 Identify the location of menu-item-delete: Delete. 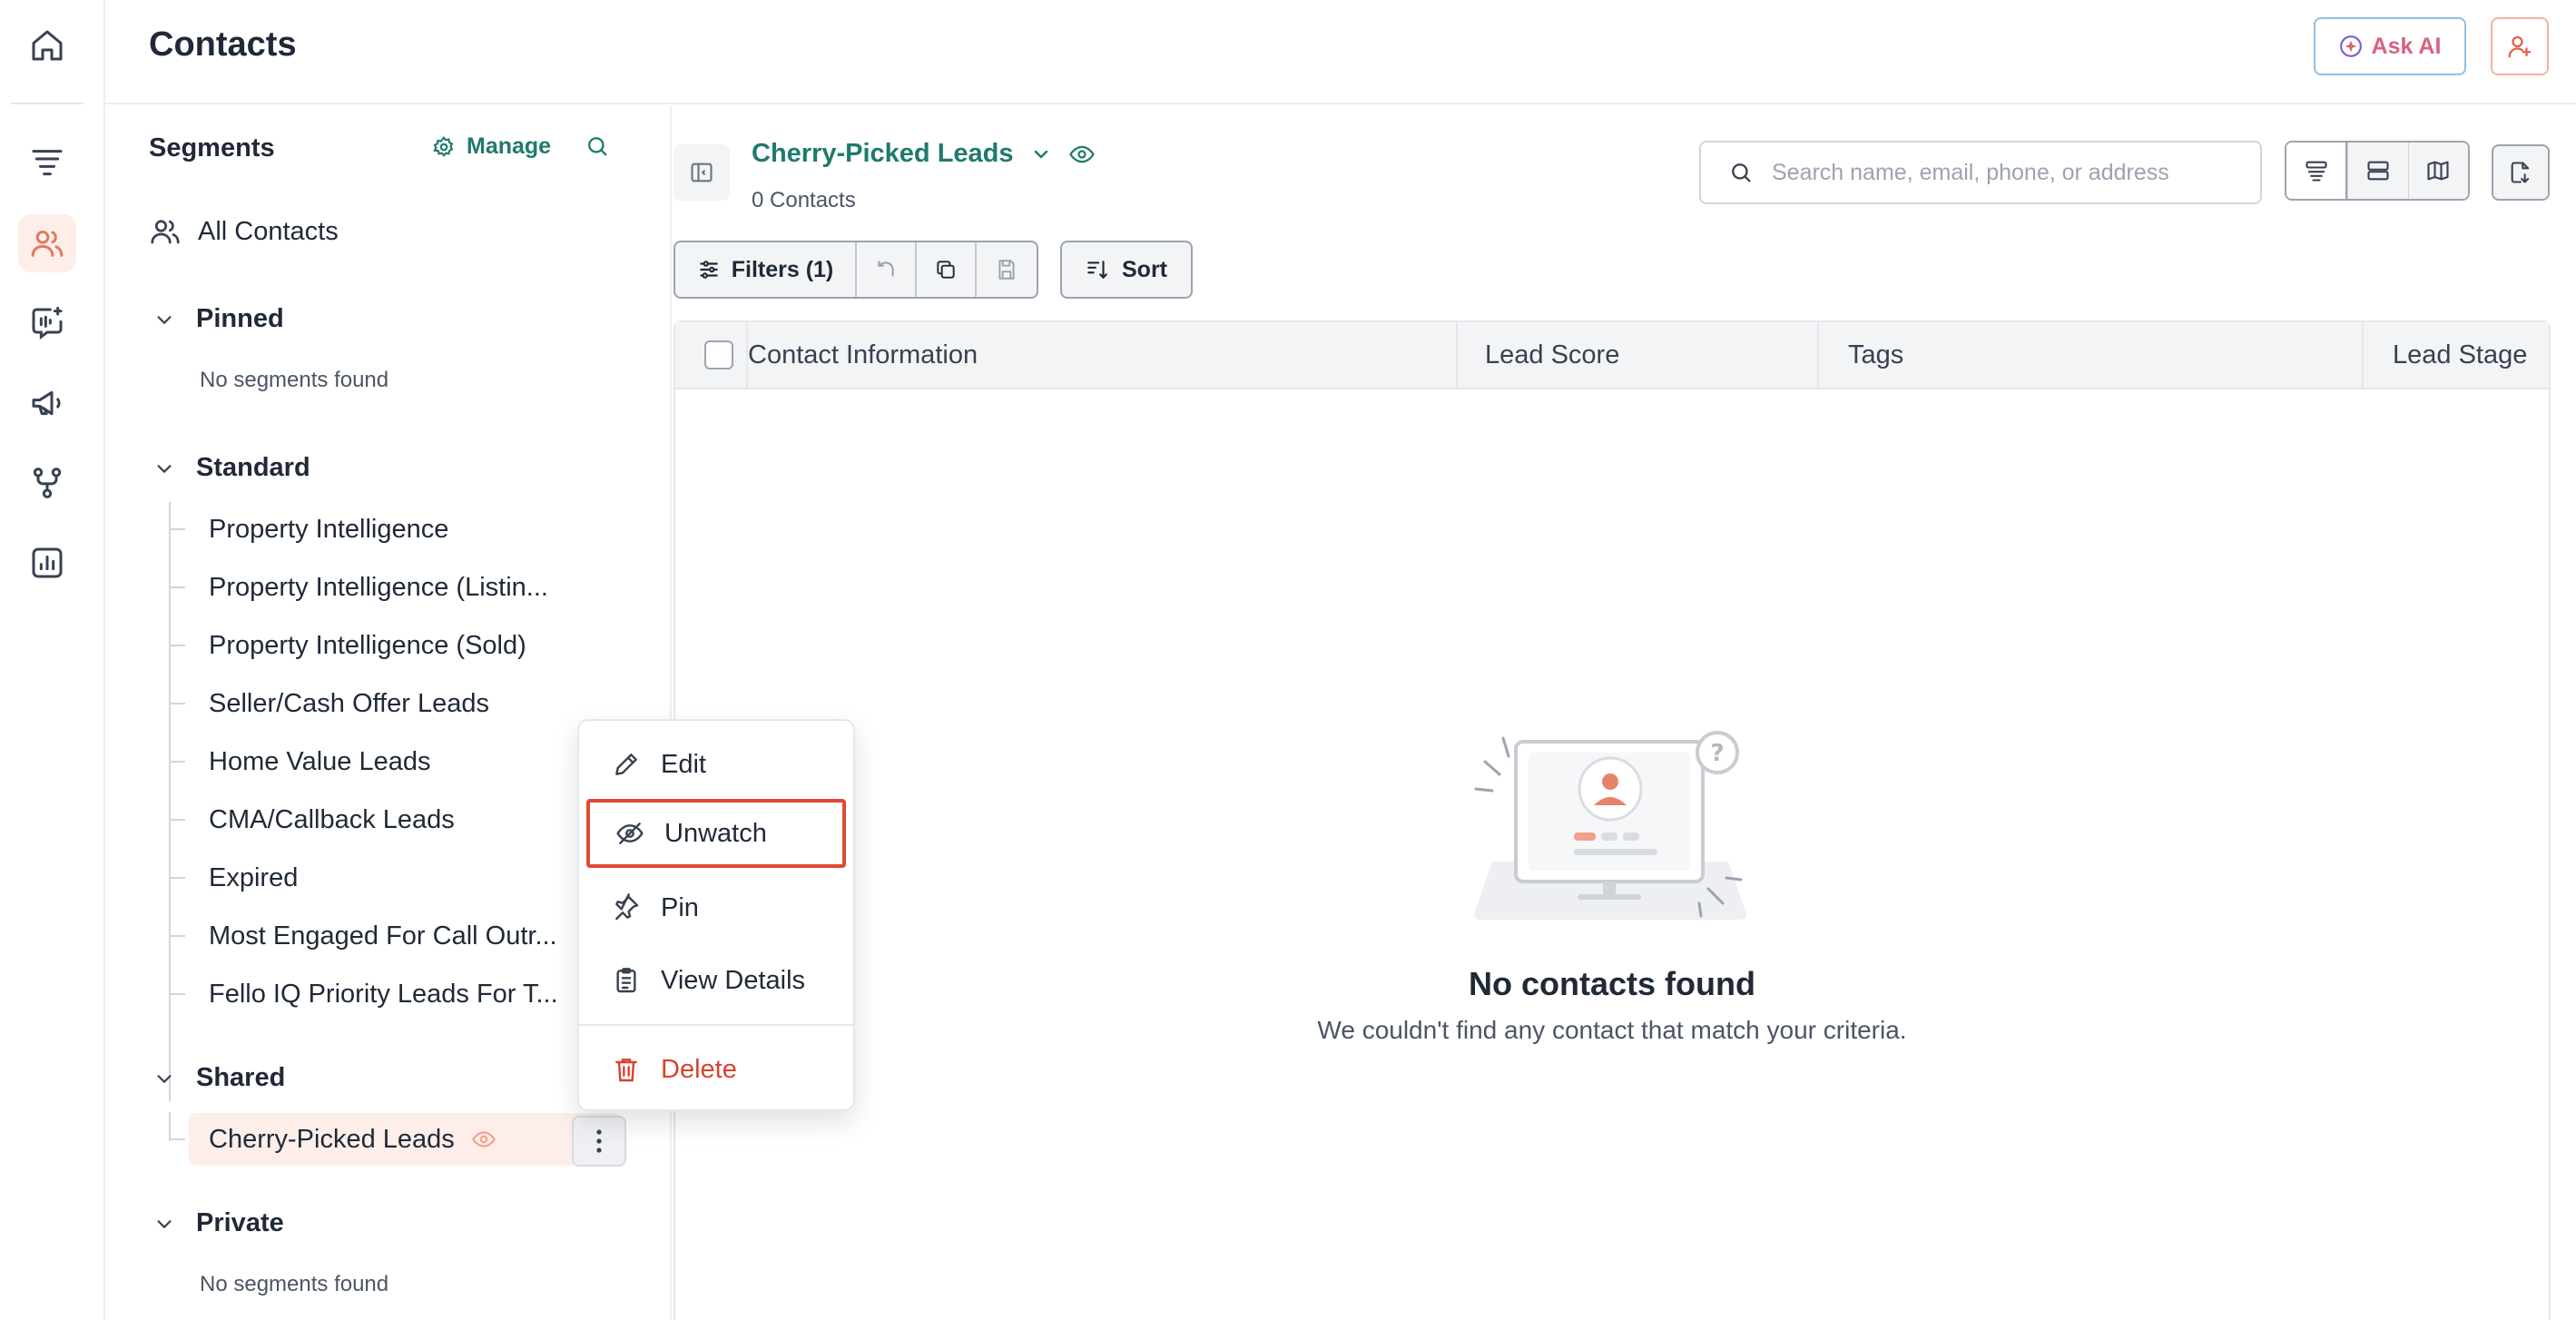
(716, 1069).